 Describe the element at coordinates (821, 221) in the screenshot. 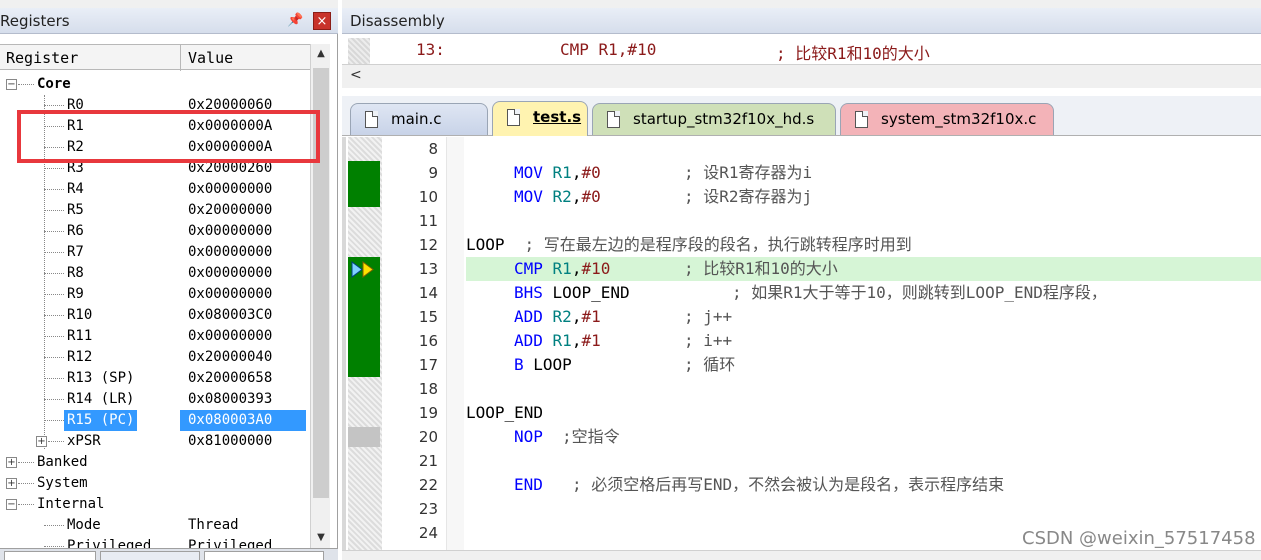

I see `code-line: 11` at that location.